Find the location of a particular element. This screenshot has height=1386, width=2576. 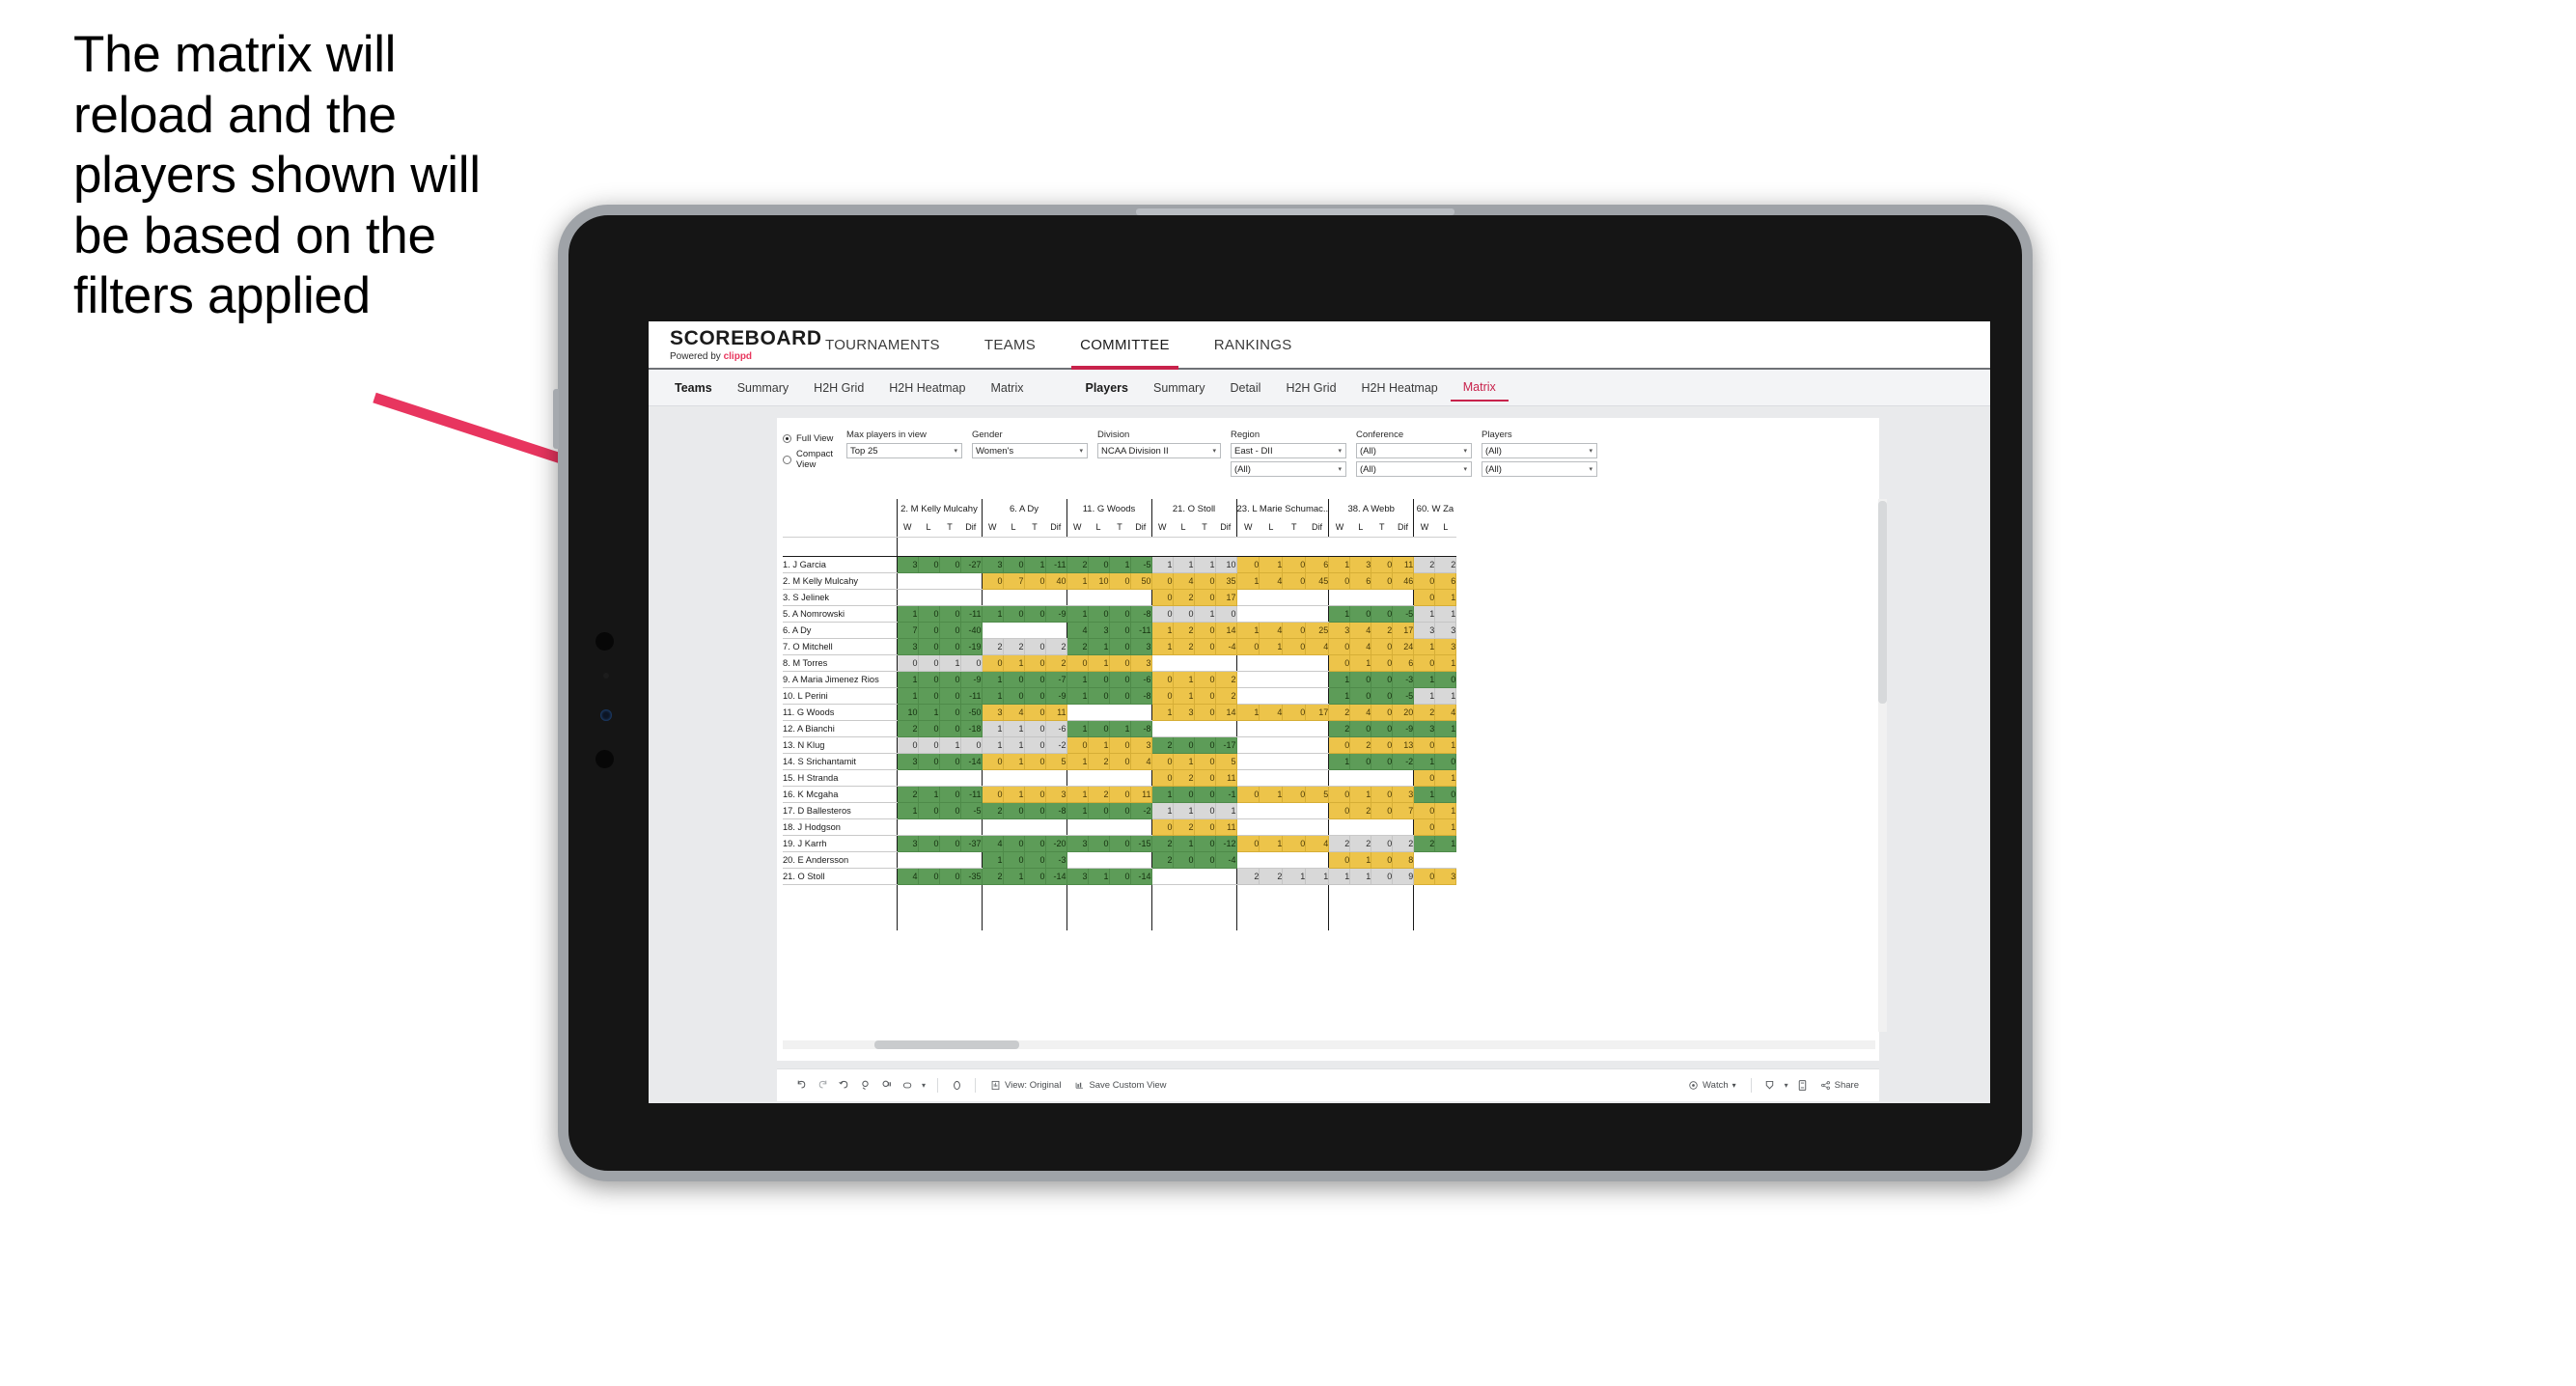

filter-select-region-secondary: (All) ▾ is located at coordinates (1288, 469).